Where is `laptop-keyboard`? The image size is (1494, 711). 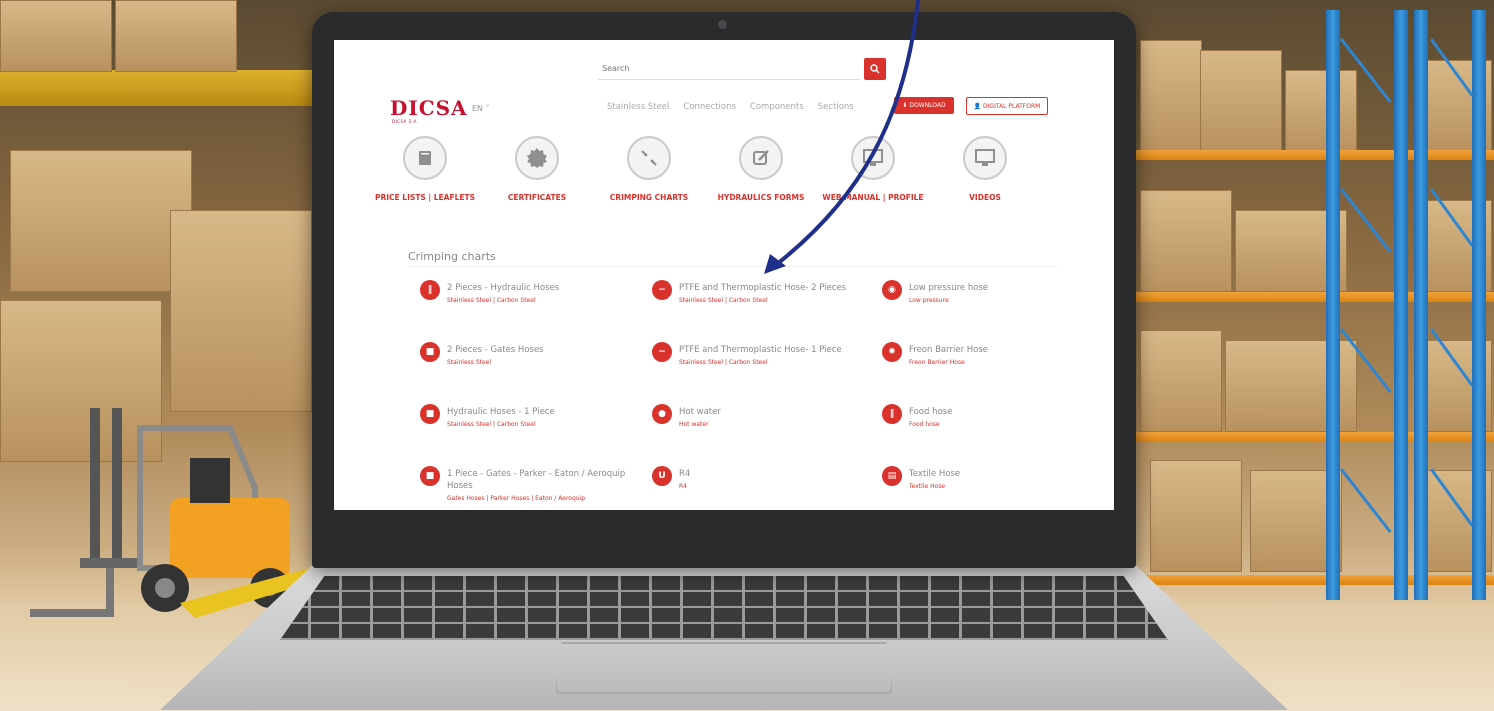 laptop-keyboard is located at coordinates (724, 608).